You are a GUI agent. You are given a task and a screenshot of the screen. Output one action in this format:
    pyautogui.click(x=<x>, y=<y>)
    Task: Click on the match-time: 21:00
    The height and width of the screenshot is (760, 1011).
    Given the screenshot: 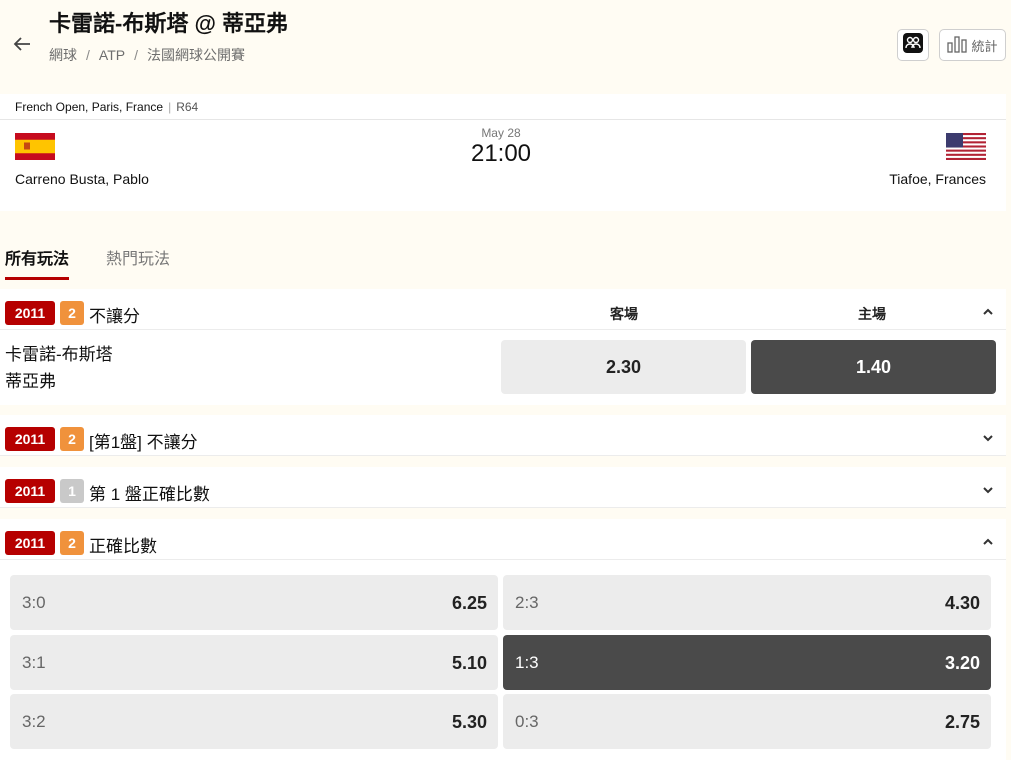 What is the action you would take?
    pyautogui.click(x=501, y=153)
    